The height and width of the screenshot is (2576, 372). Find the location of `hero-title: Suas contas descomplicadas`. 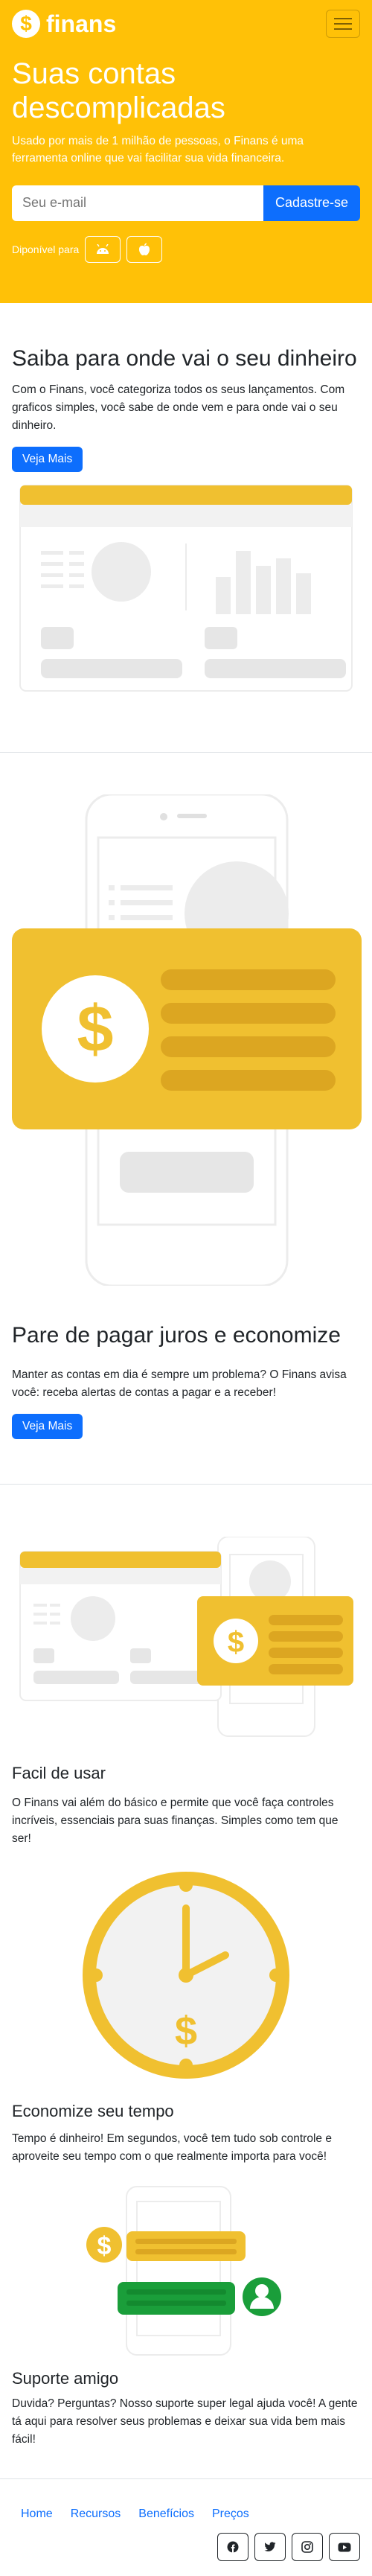

hero-title: Suas contas descomplicadas is located at coordinates (118, 90).